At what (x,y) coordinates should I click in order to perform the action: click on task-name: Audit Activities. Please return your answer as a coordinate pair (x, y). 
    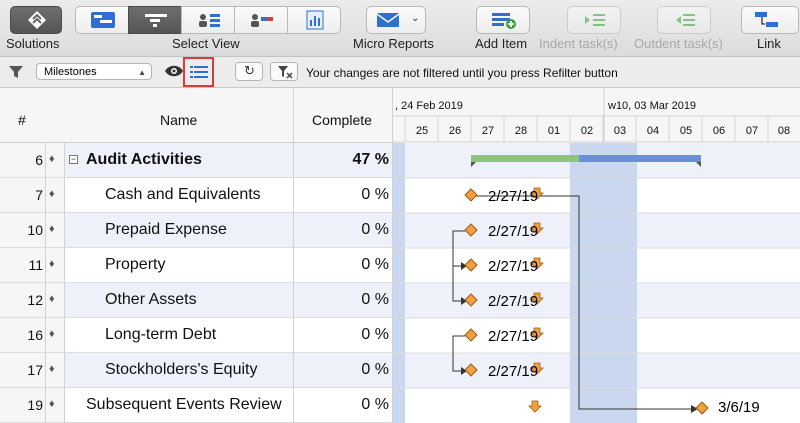
    Looking at the image, I should click on (144, 160).